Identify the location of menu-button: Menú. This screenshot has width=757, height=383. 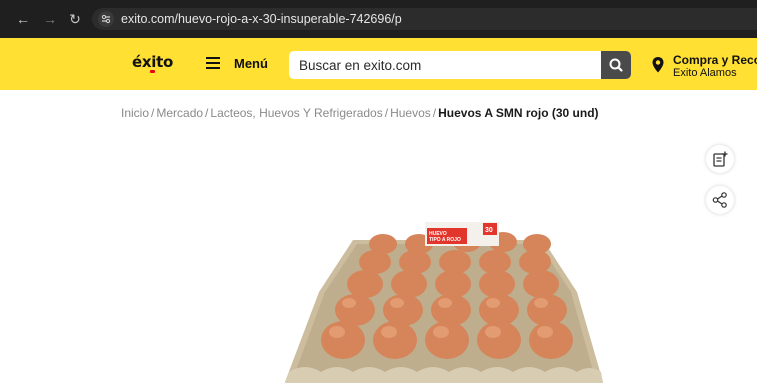
(251, 63).